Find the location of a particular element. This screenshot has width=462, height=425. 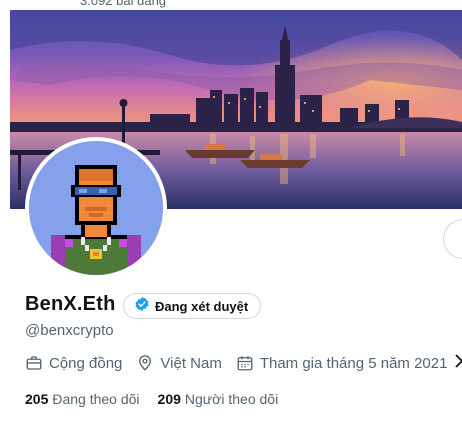

calendar-icon is located at coordinates (245, 363).